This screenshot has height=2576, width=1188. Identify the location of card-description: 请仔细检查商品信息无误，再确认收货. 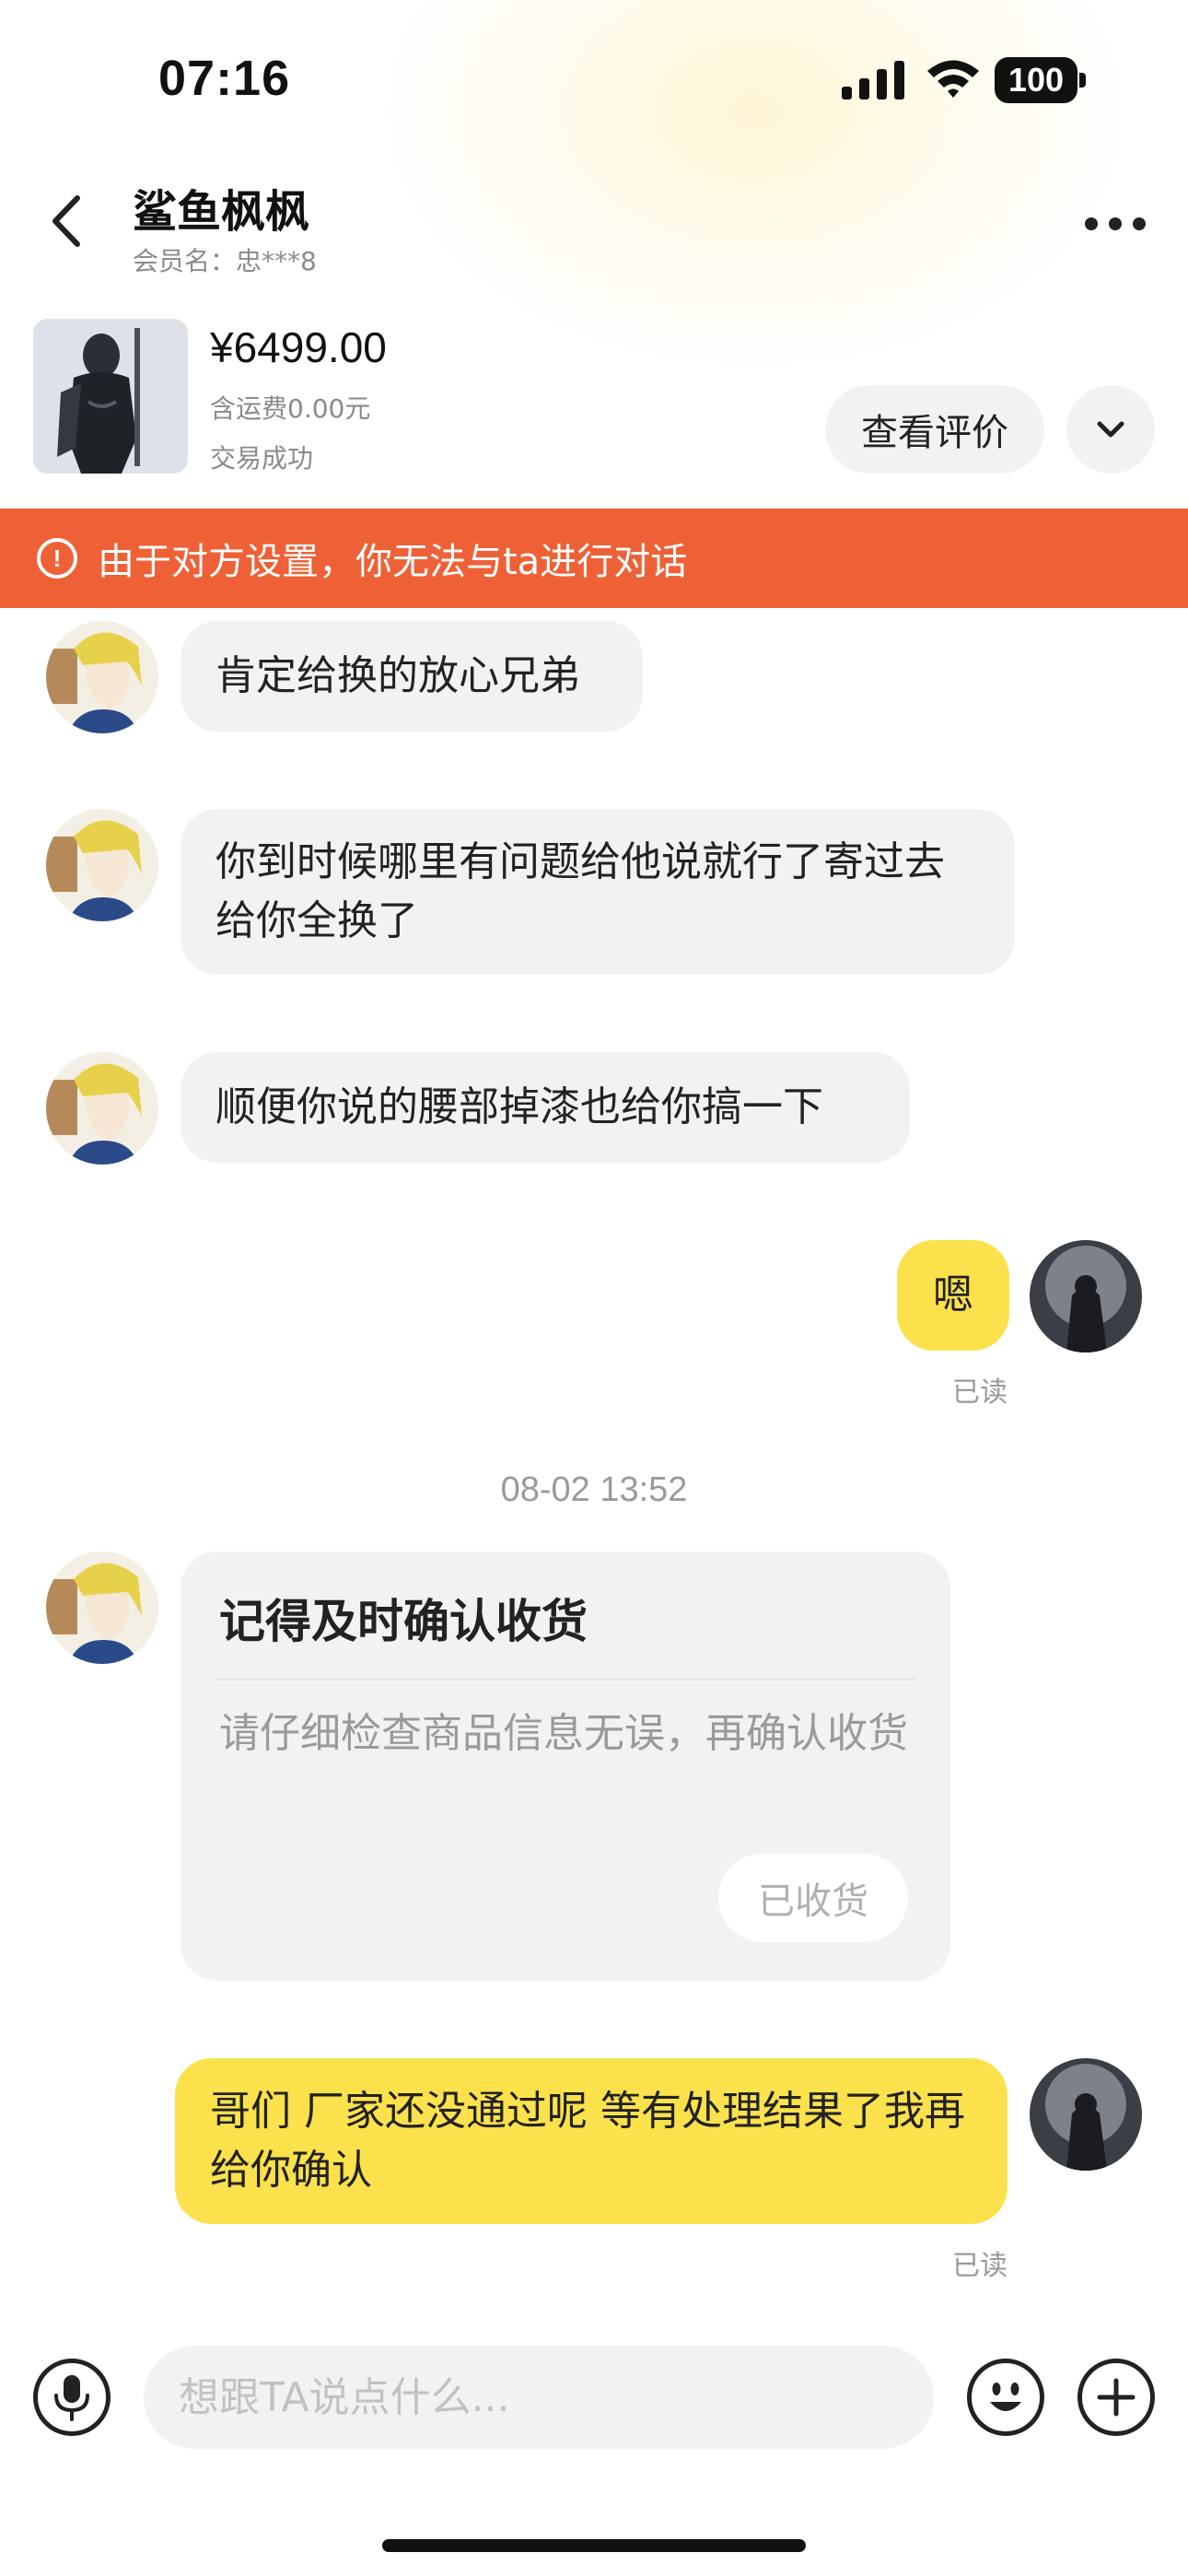
(563, 1733).